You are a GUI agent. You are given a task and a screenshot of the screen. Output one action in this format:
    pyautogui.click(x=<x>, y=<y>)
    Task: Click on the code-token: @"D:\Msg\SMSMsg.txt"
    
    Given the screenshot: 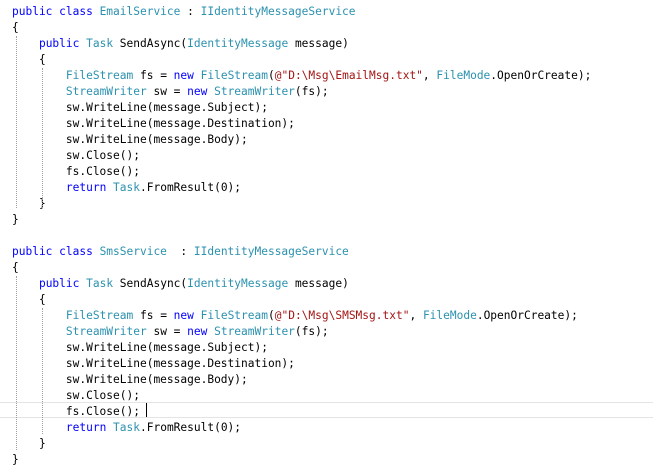 What is the action you would take?
    pyautogui.click(x=342, y=315)
    